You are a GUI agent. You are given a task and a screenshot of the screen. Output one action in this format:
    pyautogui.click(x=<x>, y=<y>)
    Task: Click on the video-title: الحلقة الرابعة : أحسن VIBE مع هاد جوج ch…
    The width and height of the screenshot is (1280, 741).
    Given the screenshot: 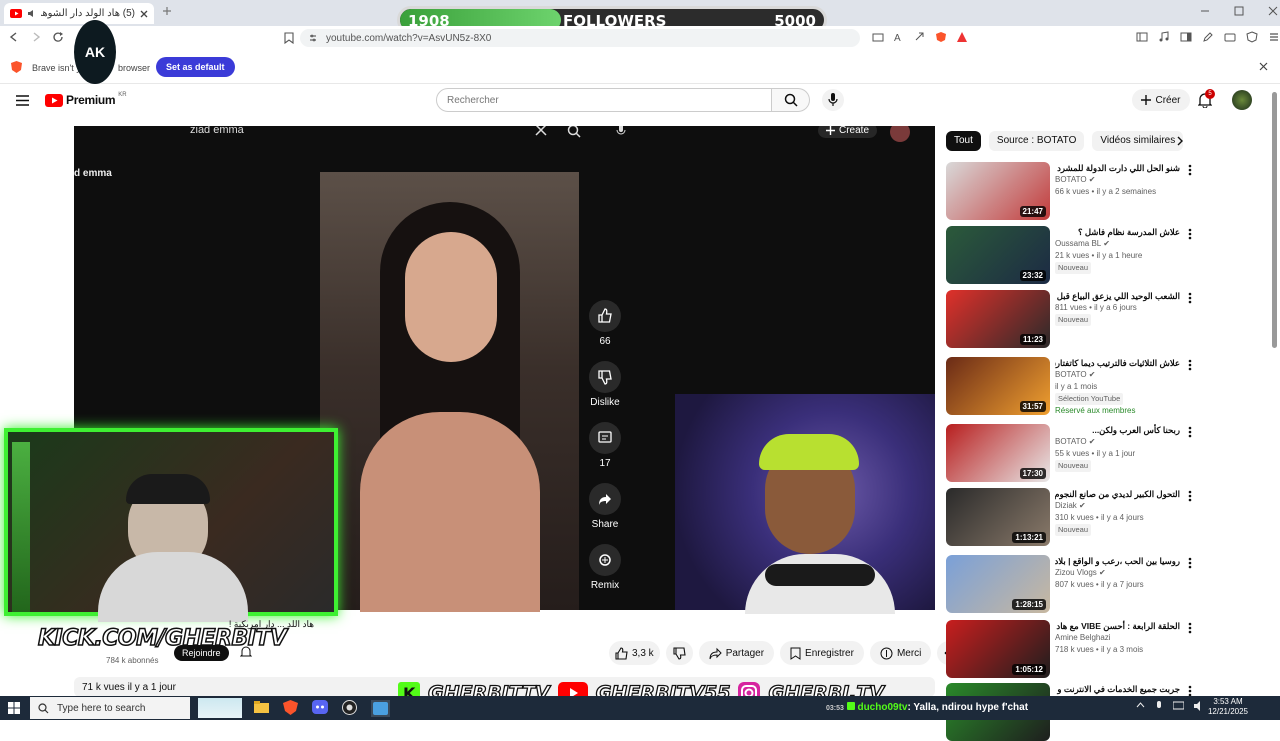 What is the action you would take?
    pyautogui.click(x=1117, y=626)
    